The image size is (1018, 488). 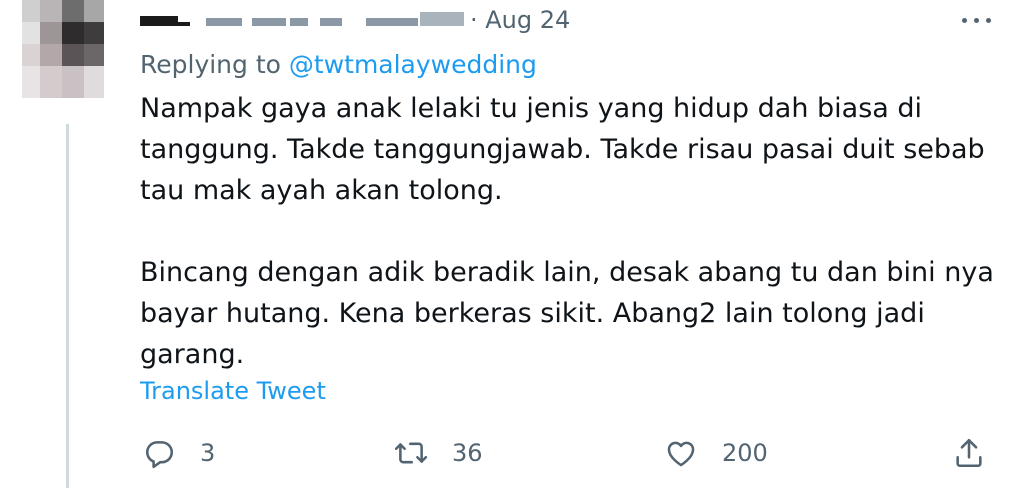 What do you see at coordinates (413, 64) in the screenshot?
I see `replying-to-handle-link: @twtmalaywedding` at bounding box center [413, 64].